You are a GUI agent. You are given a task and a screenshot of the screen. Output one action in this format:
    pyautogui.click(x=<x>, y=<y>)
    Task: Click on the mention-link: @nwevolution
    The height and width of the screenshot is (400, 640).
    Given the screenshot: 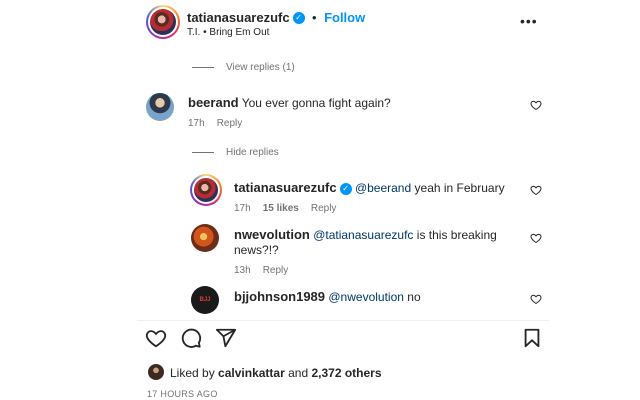 What is the action you would take?
    pyautogui.click(x=366, y=297)
    